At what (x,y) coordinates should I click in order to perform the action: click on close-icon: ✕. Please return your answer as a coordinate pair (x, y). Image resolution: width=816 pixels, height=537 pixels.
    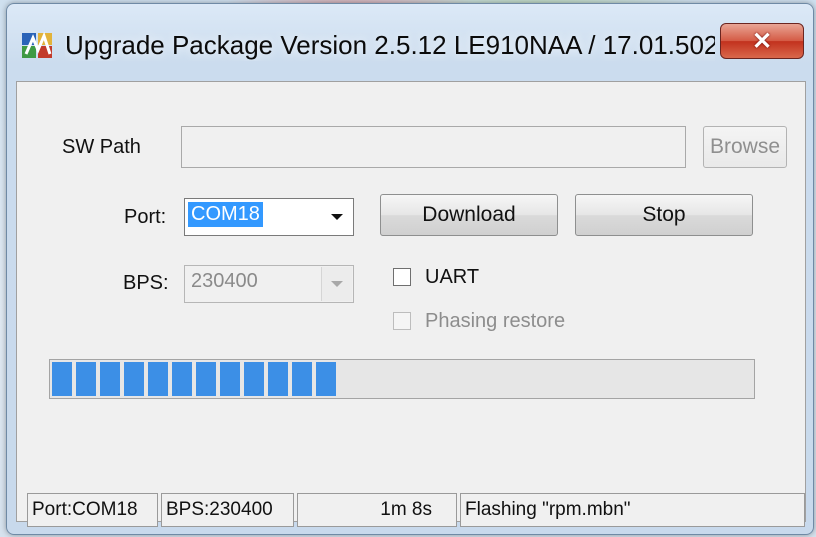
    Looking at the image, I should click on (762, 41).